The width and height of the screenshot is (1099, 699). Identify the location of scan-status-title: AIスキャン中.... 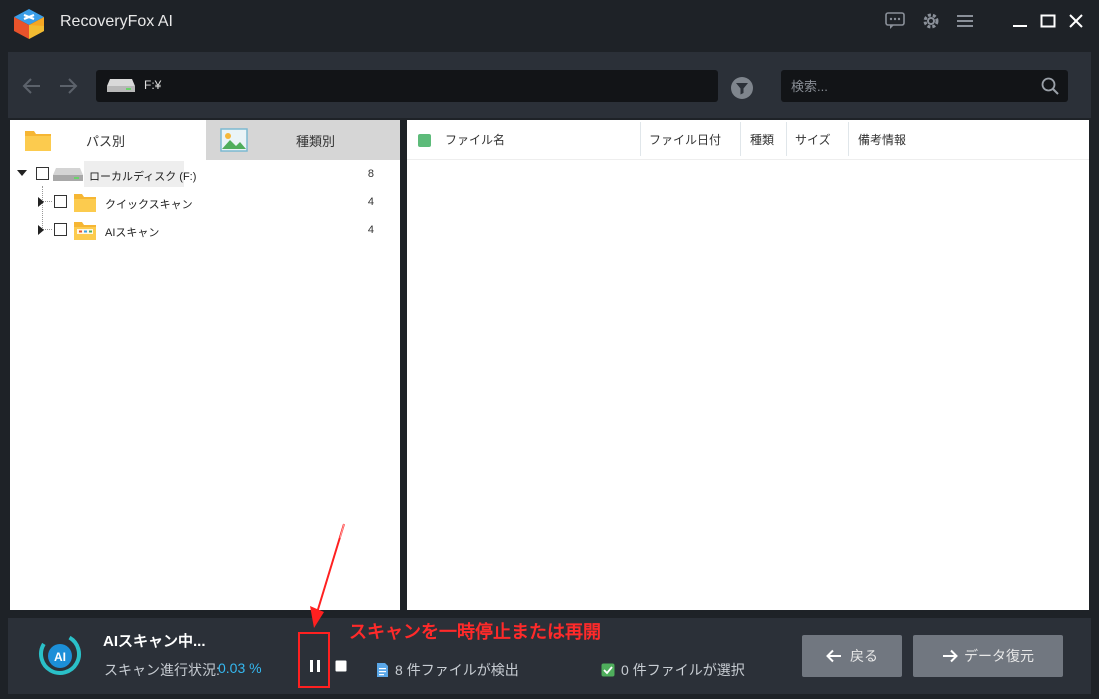
(154, 641).